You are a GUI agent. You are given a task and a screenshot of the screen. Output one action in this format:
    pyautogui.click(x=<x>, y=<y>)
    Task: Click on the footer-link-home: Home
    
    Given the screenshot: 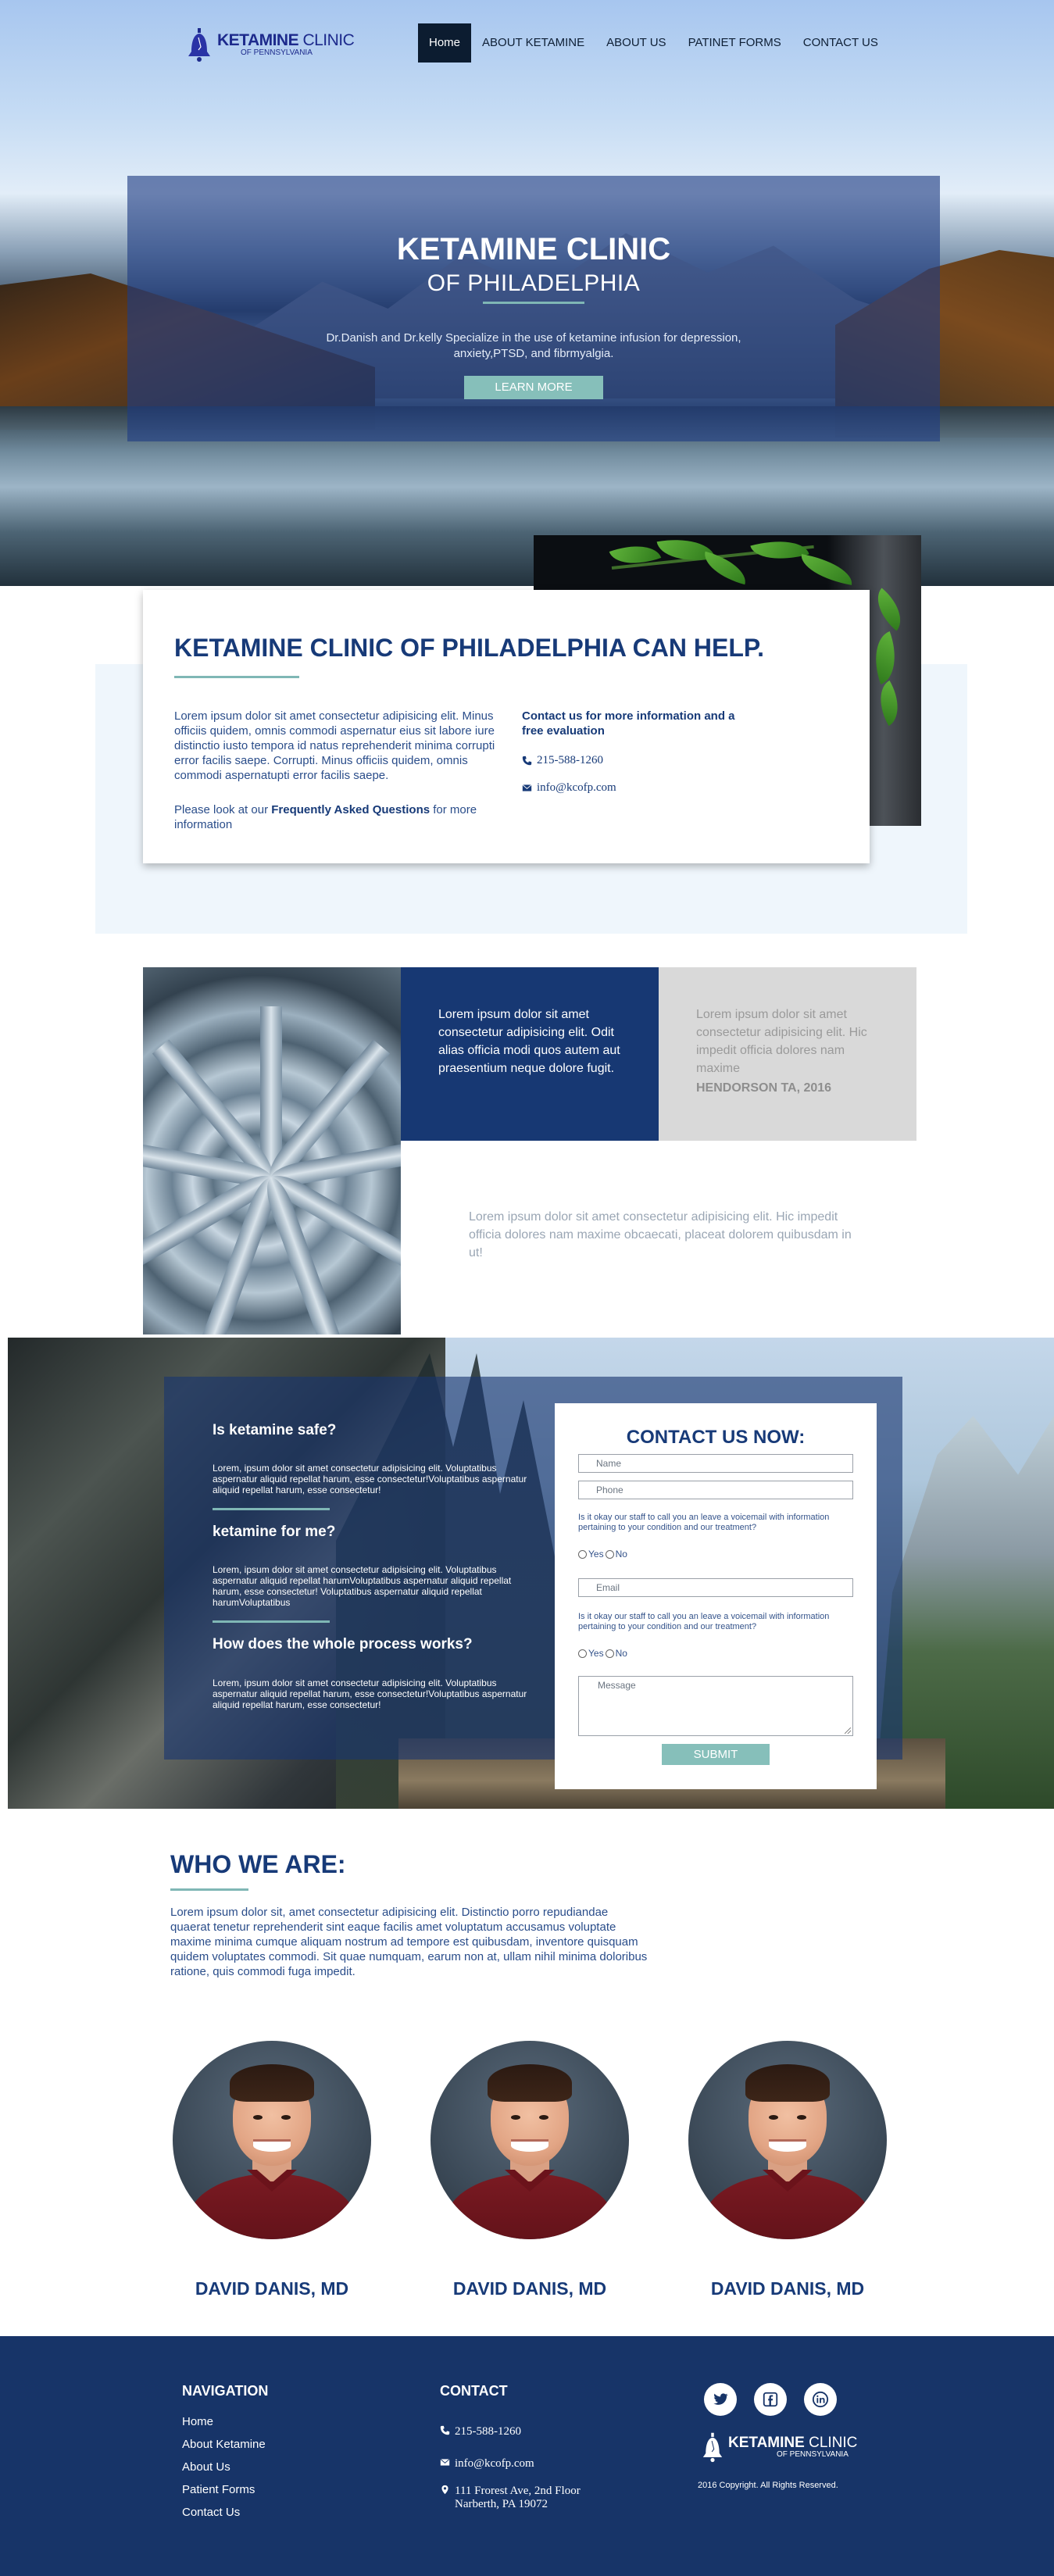 What is the action you would take?
    pyautogui.click(x=224, y=2426)
    